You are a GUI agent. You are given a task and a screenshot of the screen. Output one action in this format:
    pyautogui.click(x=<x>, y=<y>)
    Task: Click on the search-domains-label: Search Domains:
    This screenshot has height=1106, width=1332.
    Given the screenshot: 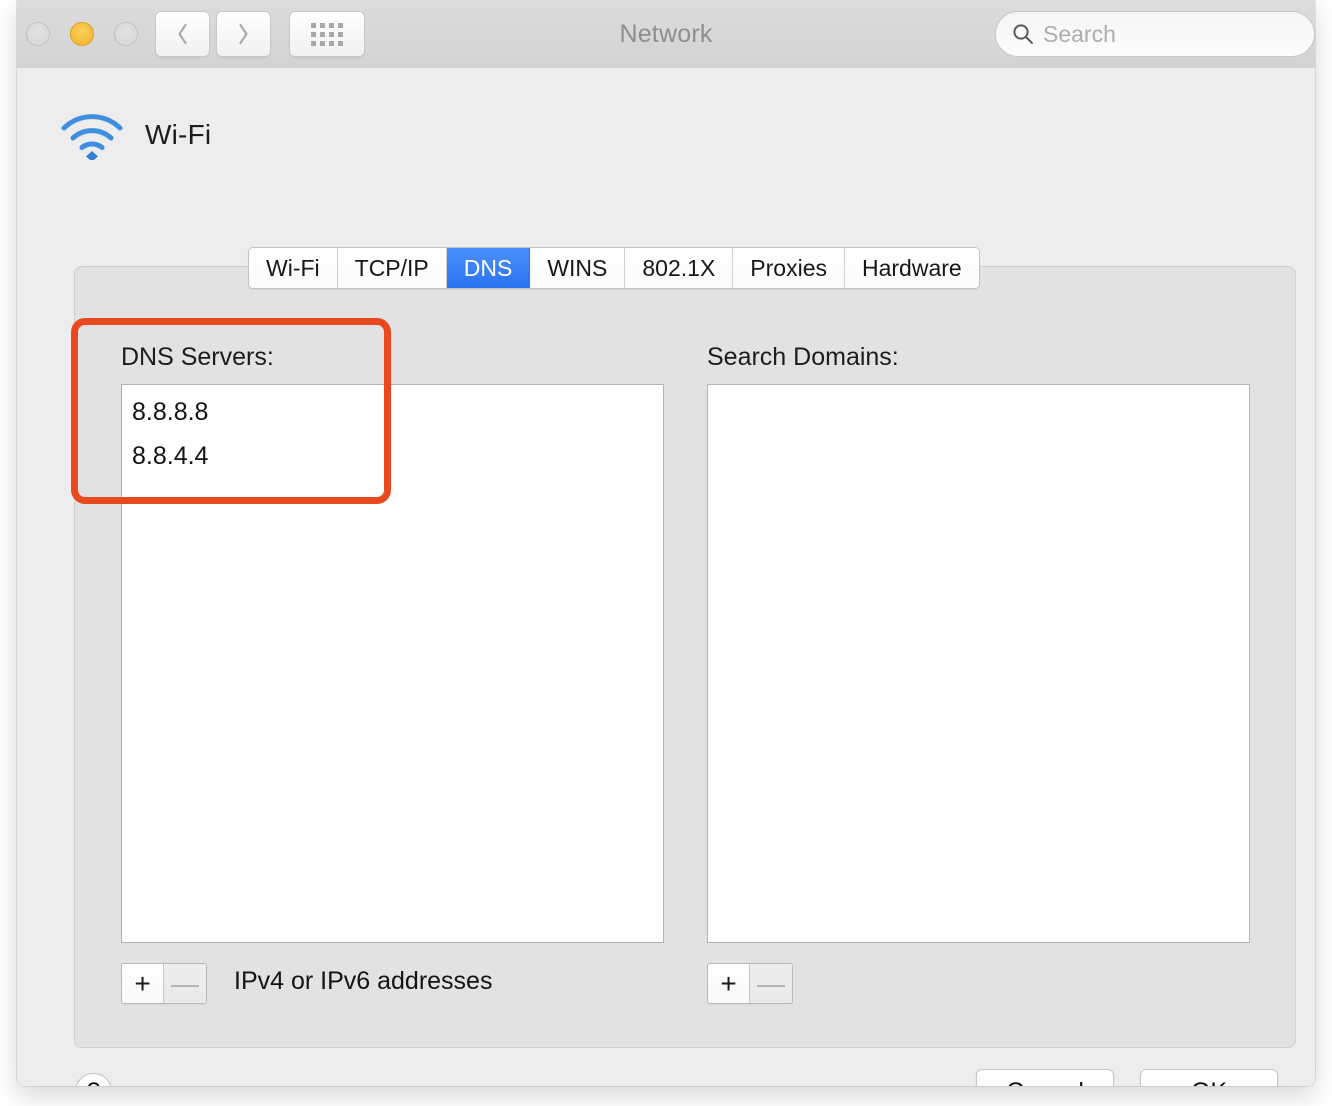 What is the action you would take?
    pyautogui.click(x=803, y=357)
    